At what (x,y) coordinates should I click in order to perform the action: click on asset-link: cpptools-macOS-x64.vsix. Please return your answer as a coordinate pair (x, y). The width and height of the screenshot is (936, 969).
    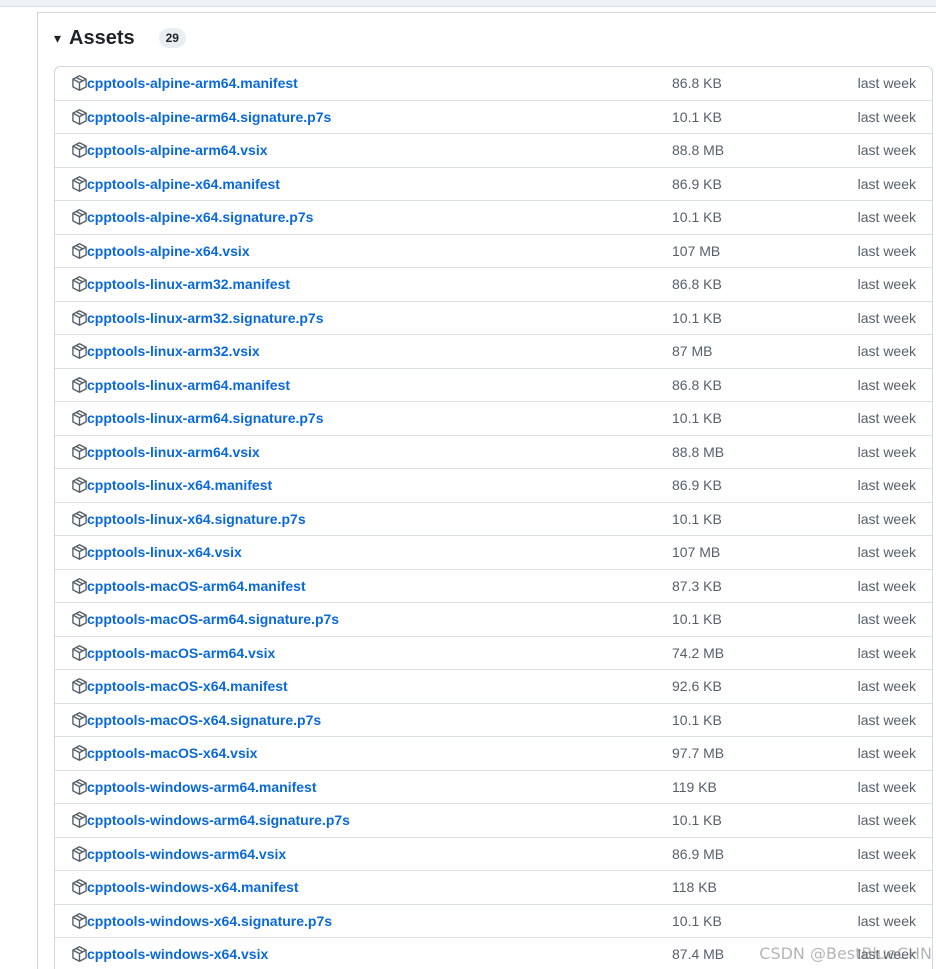
    Looking at the image, I should click on (172, 753).